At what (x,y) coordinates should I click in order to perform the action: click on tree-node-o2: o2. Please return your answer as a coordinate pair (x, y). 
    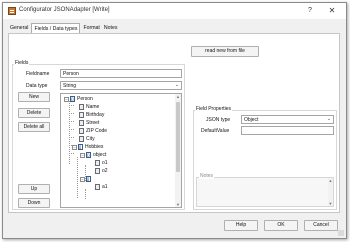
    Looking at the image, I should click on (101, 171).